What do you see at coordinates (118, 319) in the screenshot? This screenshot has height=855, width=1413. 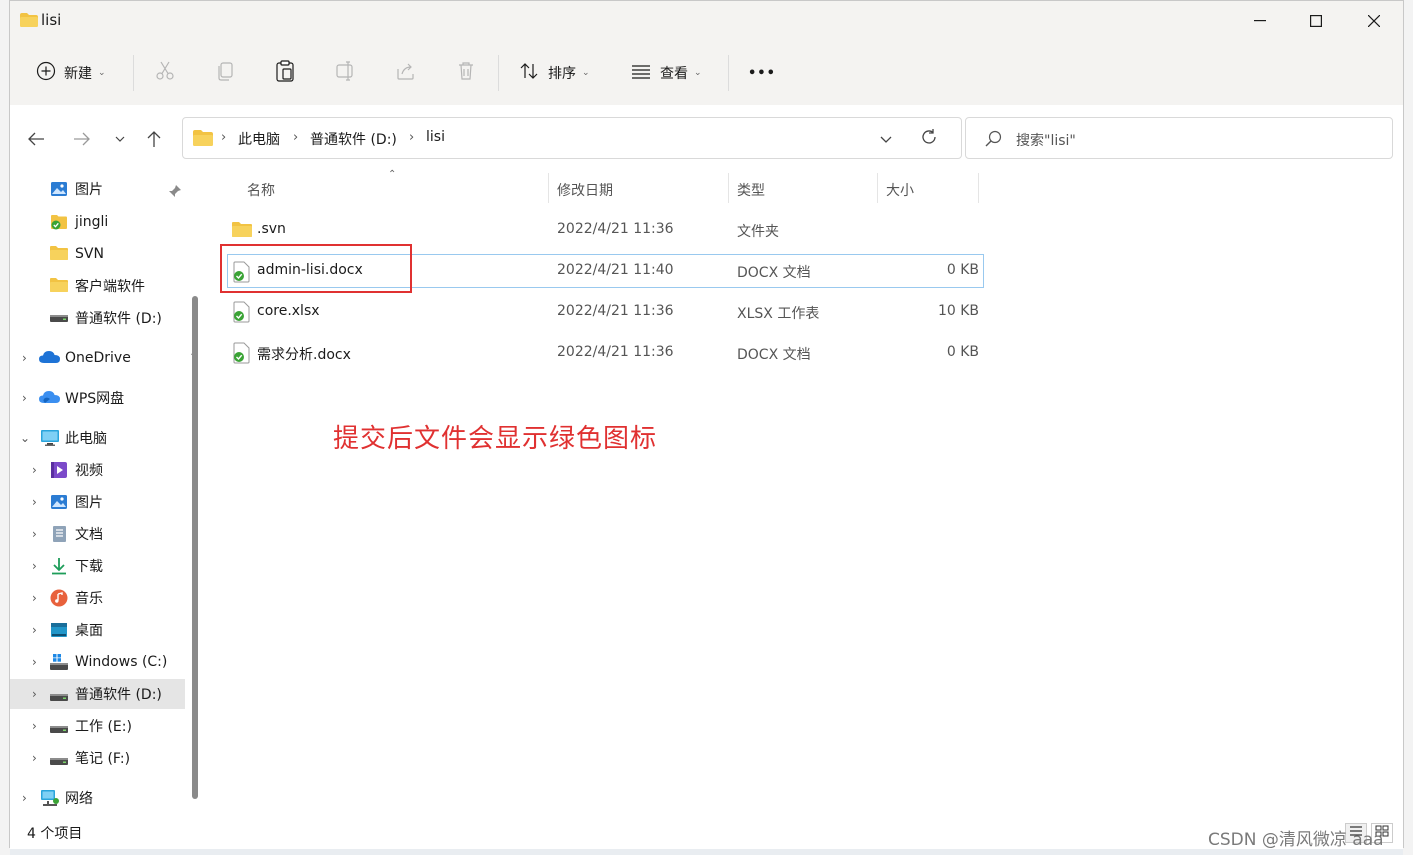 I see `sidebar-item-label: 普通软件 (D:)` at bounding box center [118, 319].